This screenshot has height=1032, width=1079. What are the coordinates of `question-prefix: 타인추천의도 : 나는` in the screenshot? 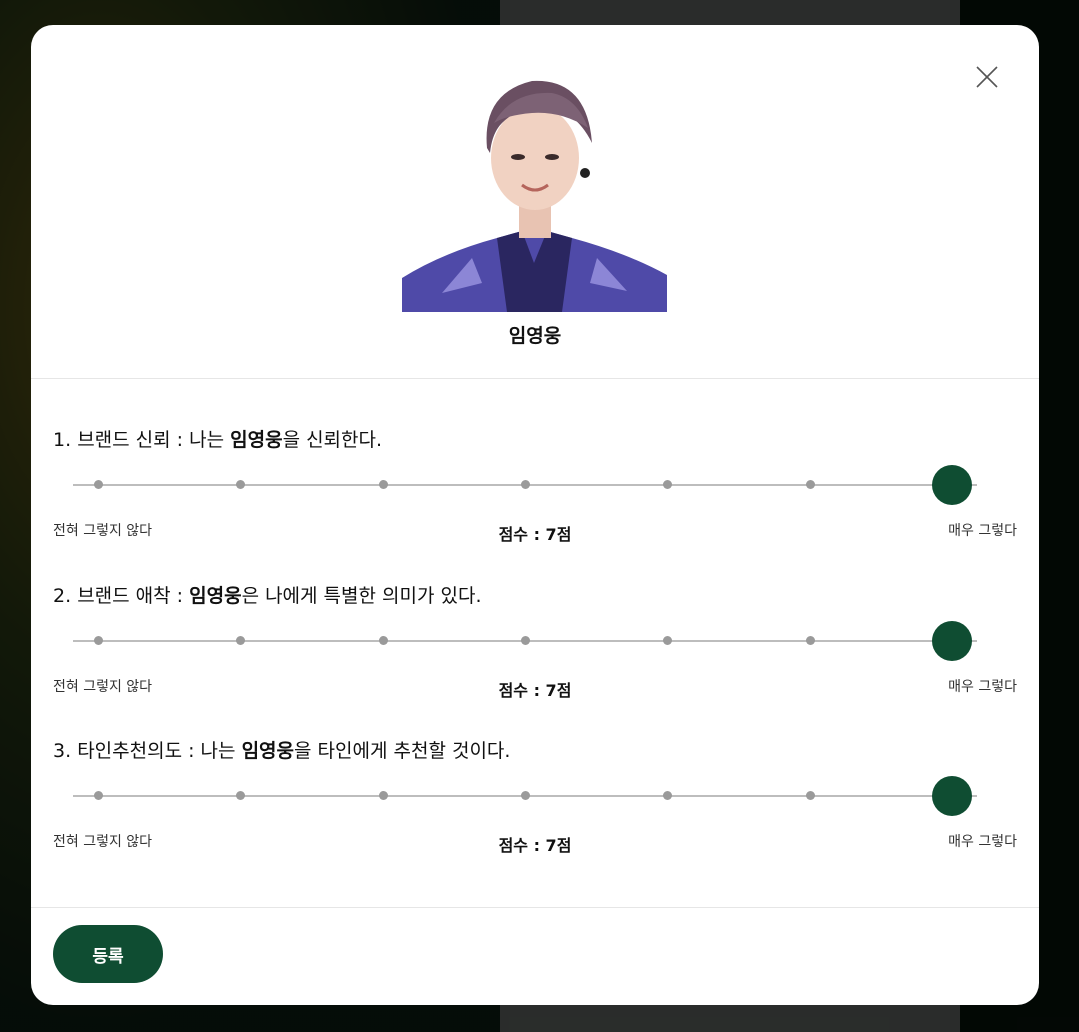 It's located at (159, 751).